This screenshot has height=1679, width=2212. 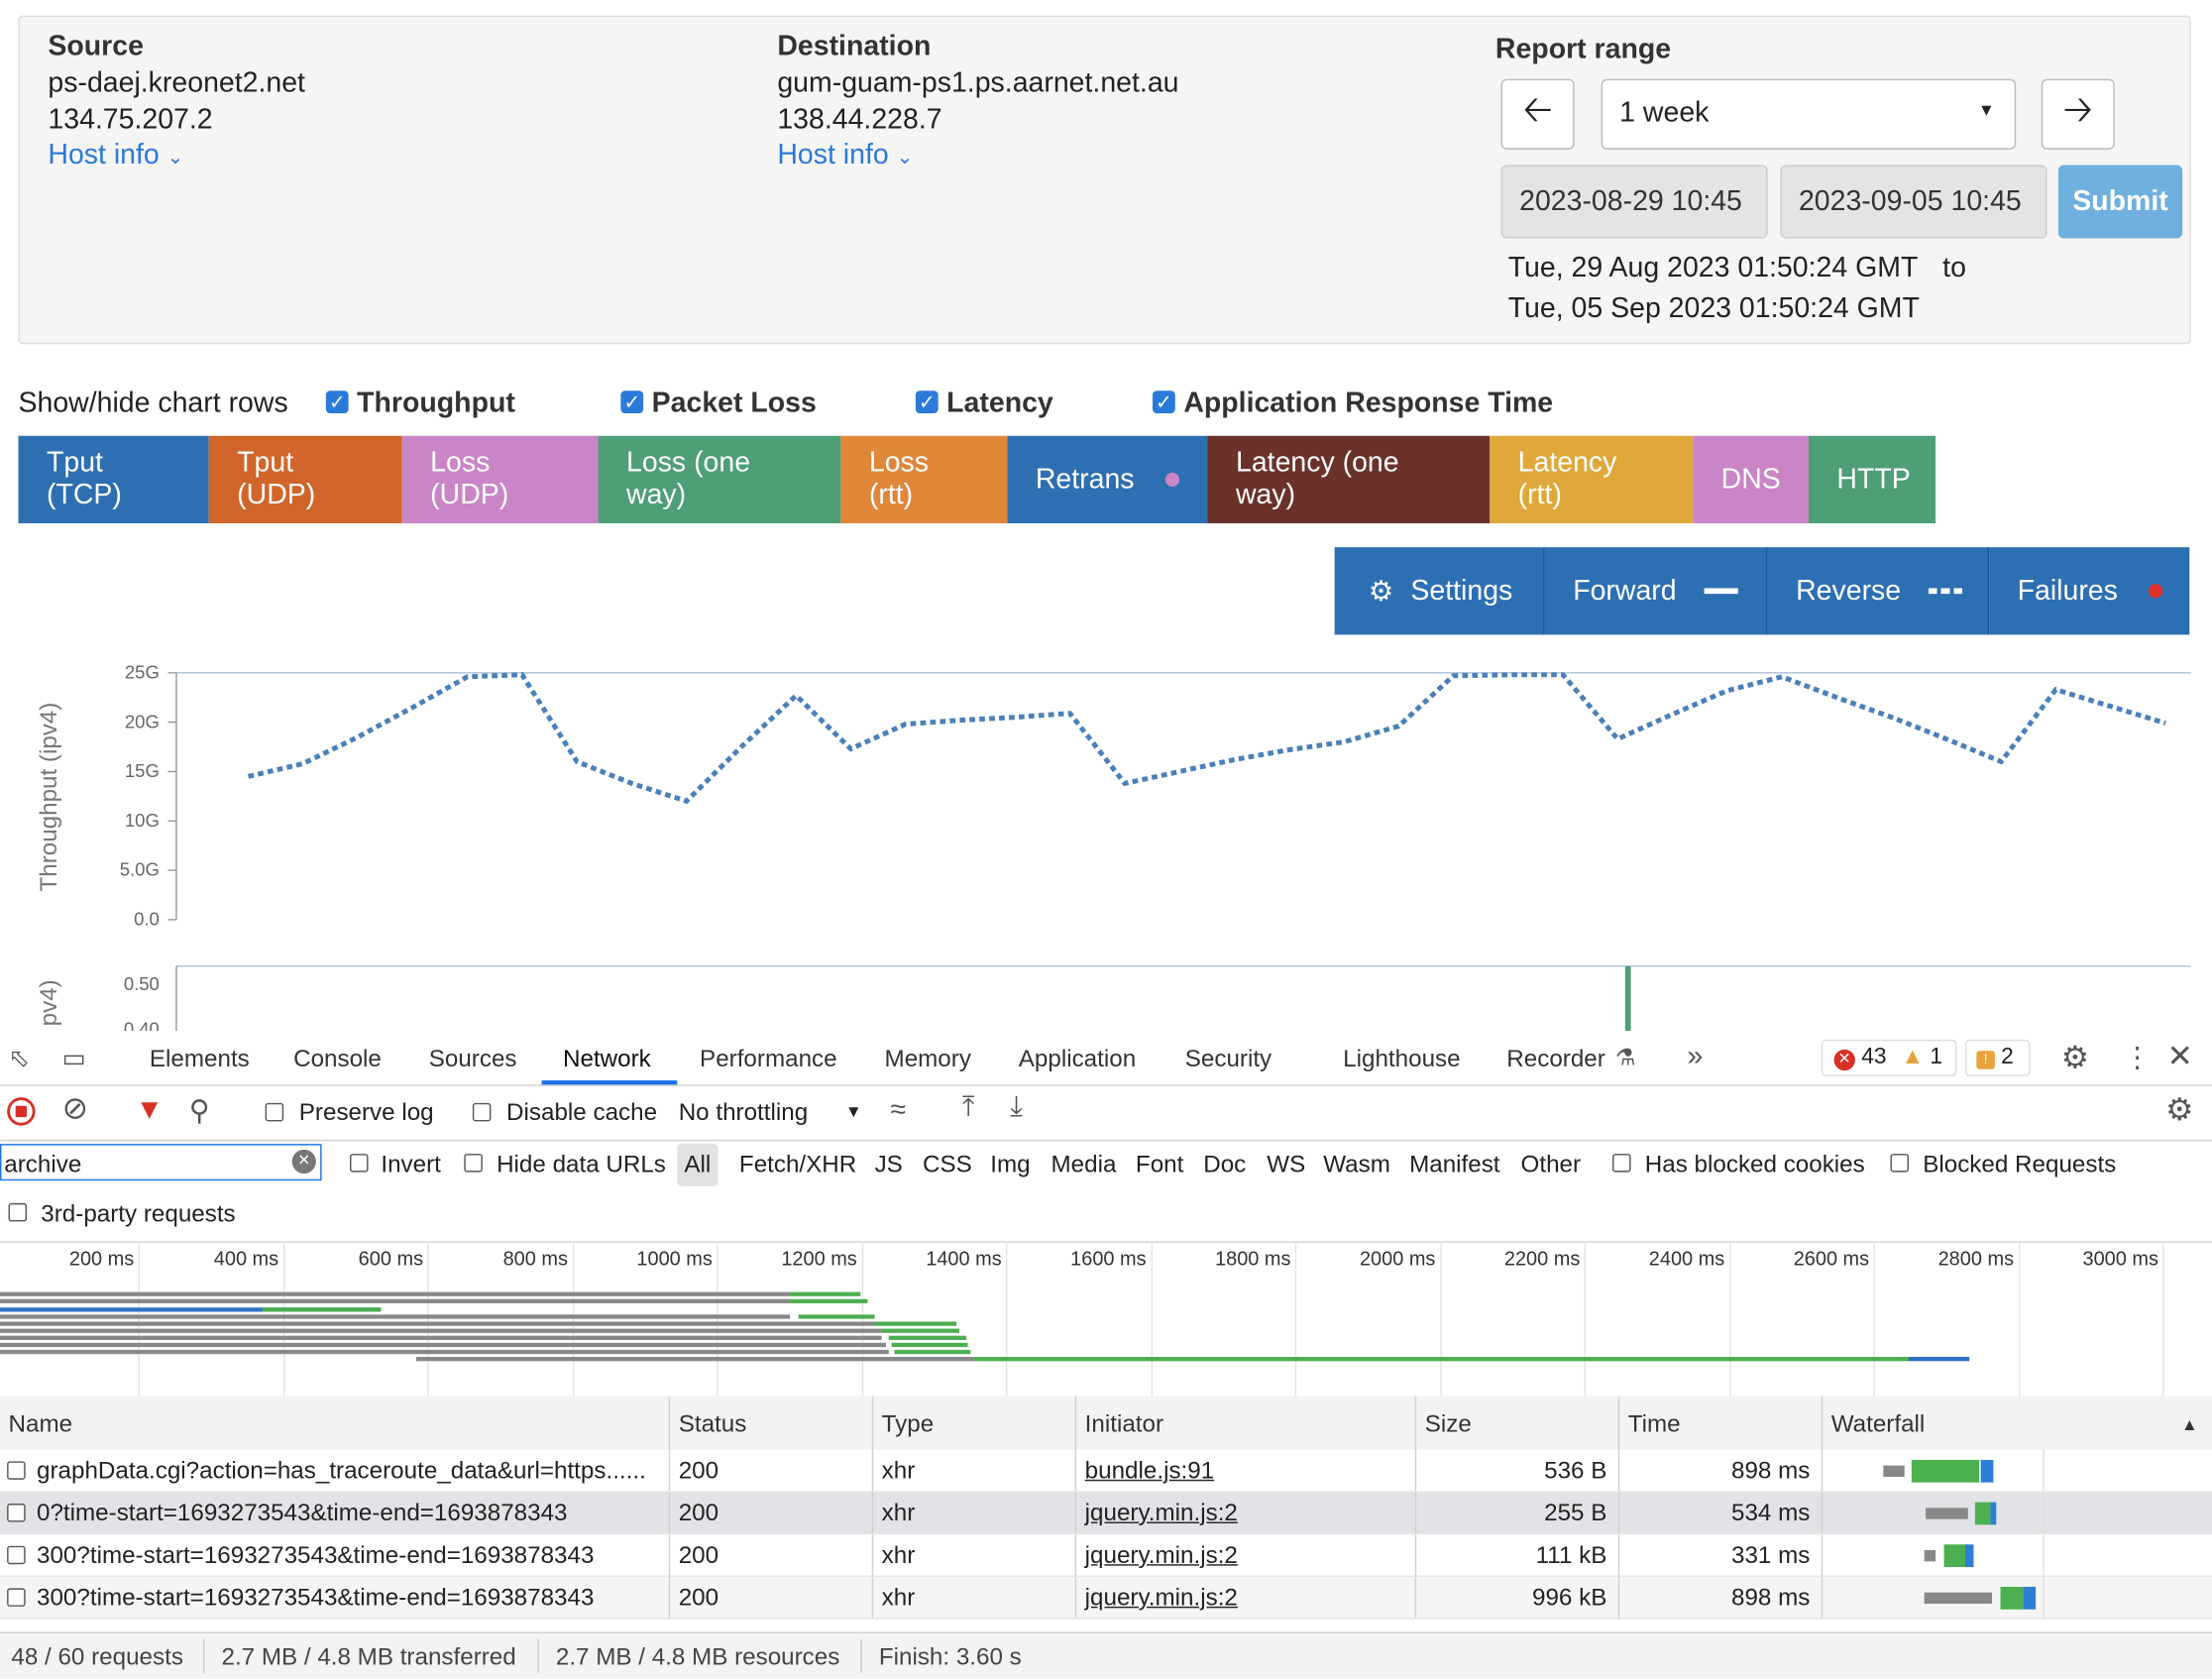 I want to click on legend-dns: DNS, so click(x=1751, y=479).